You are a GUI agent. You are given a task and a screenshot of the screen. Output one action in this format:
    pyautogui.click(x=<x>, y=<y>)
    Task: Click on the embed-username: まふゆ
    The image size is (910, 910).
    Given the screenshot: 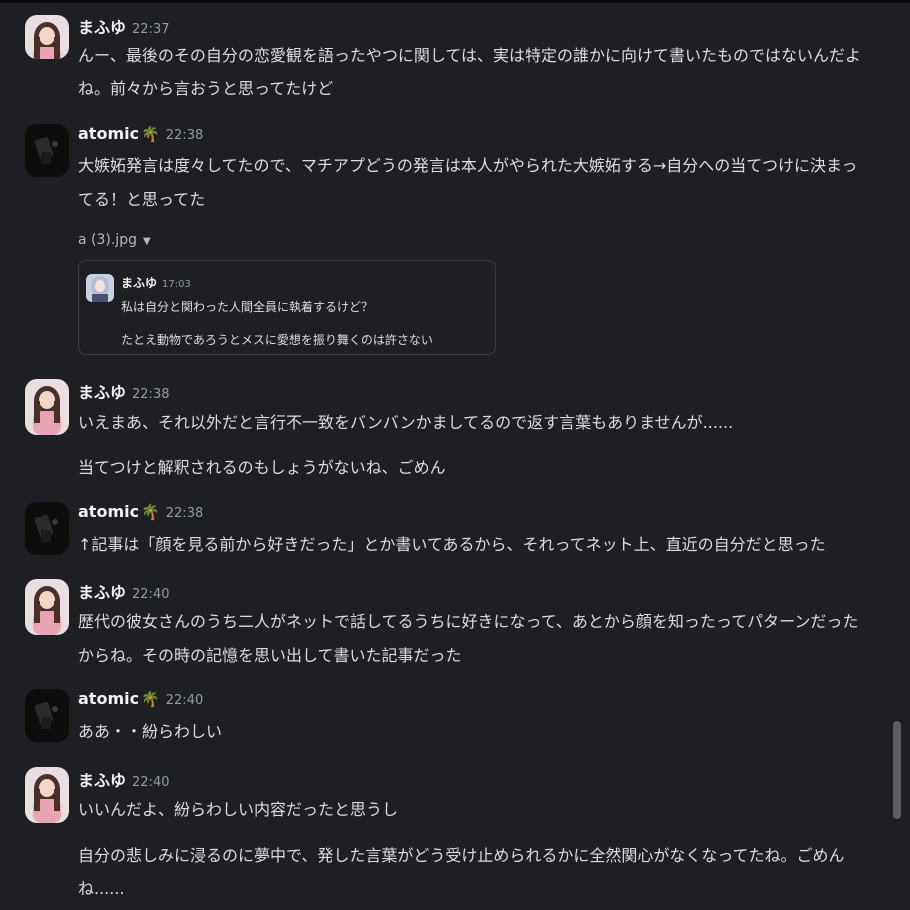 What is the action you would take?
    pyautogui.click(x=139, y=283)
    